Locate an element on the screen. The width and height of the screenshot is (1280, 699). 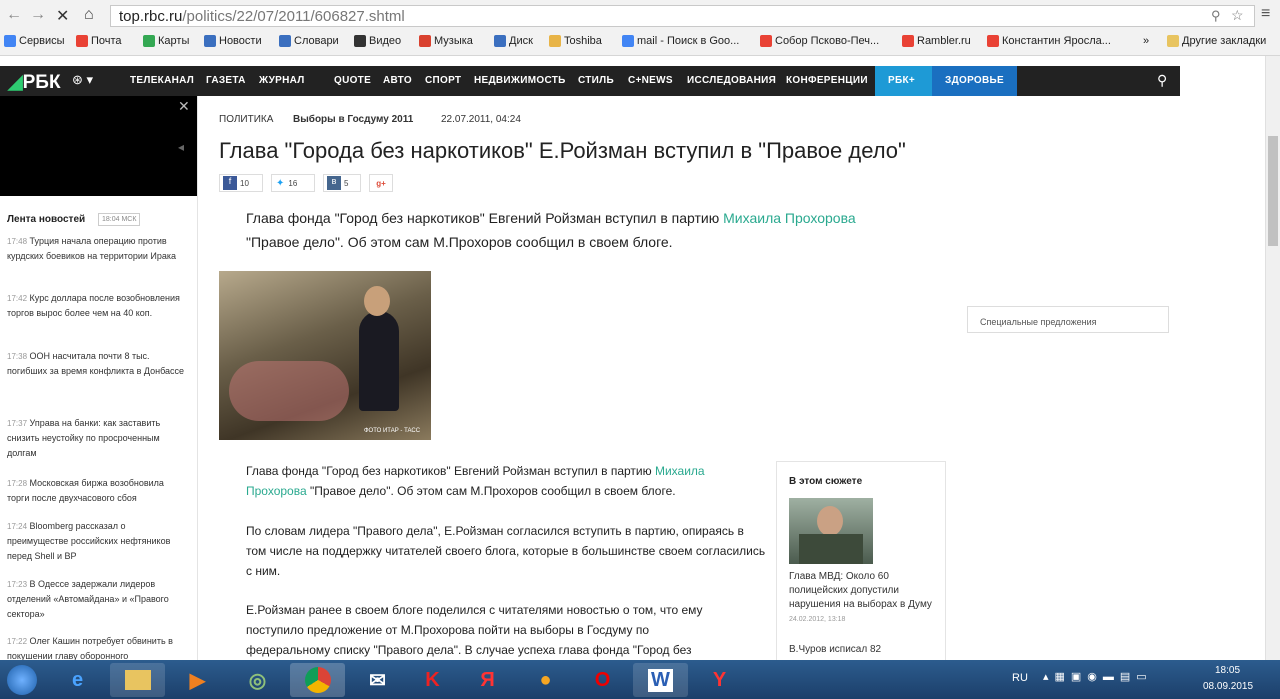
back-icon: ← is located at coordinates (14, 15).